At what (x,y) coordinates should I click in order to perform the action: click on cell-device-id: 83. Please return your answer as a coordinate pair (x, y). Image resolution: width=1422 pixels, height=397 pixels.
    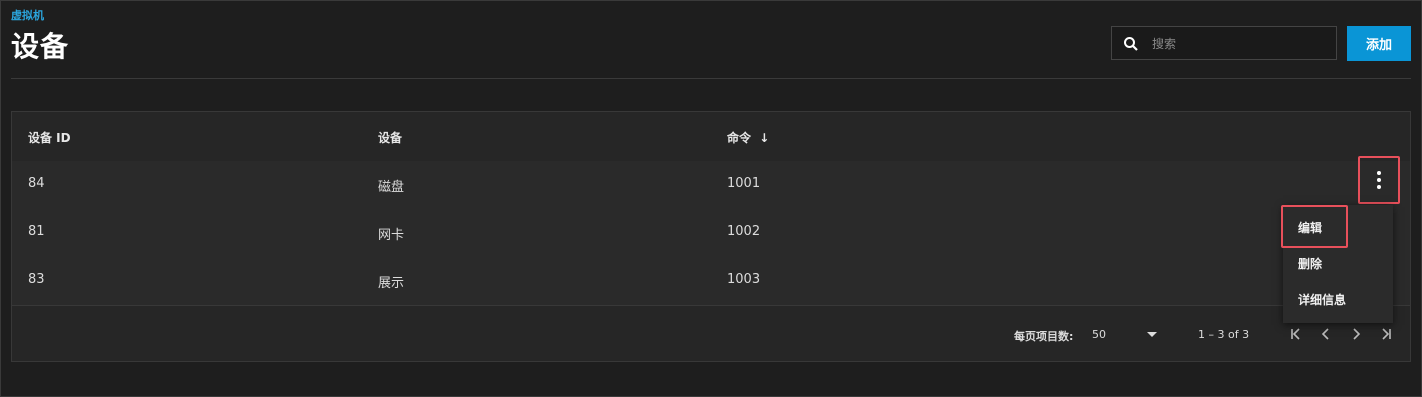
    Looking at the image, I should click on (36, 279).